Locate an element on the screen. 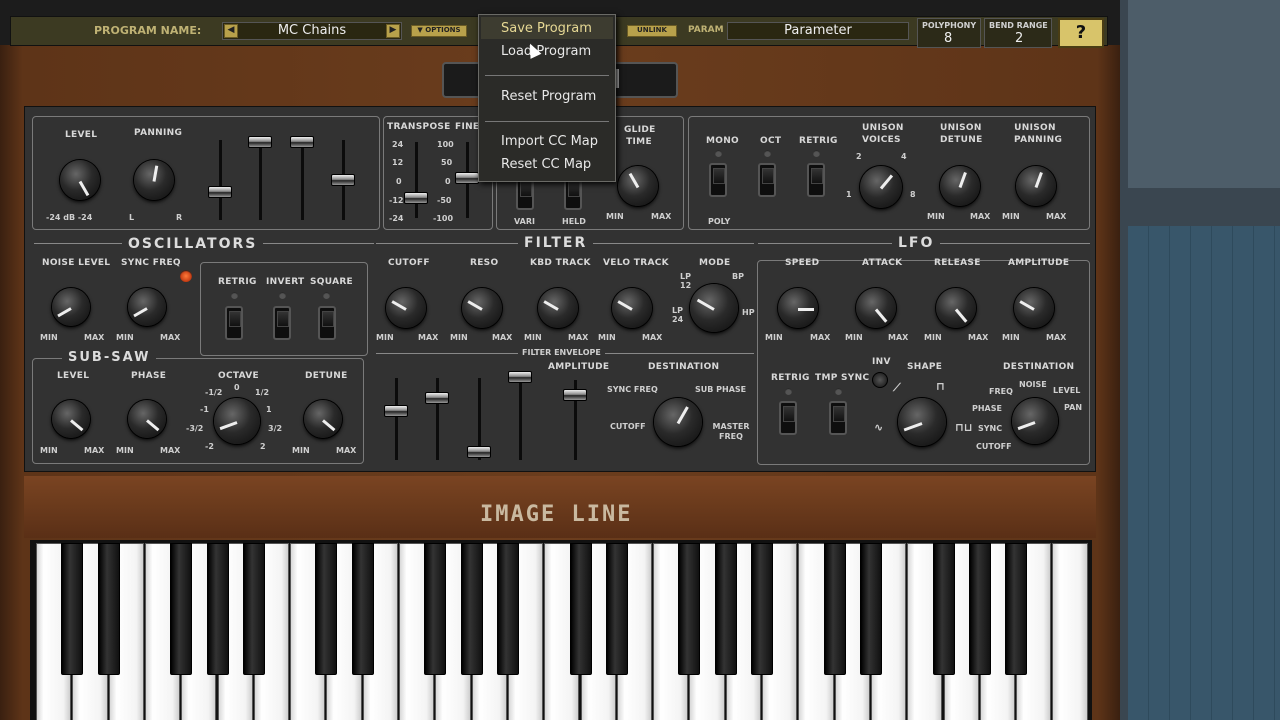 The height and width of the screenshot is (720, 1280). unlink-button: UNLINK is located at coordinates (652, 31).